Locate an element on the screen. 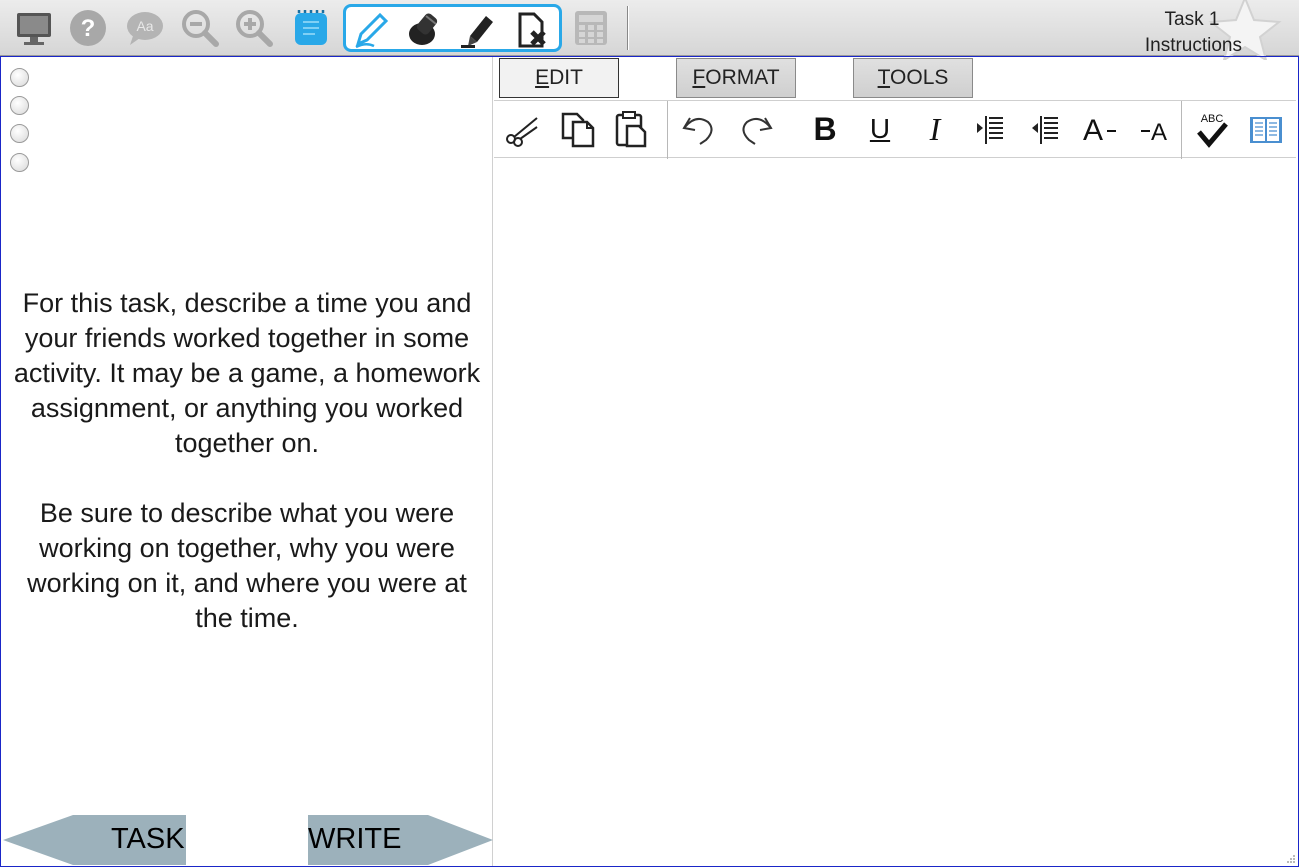  edit-menu-mnemonic: E is located at coordinates (542, 77).